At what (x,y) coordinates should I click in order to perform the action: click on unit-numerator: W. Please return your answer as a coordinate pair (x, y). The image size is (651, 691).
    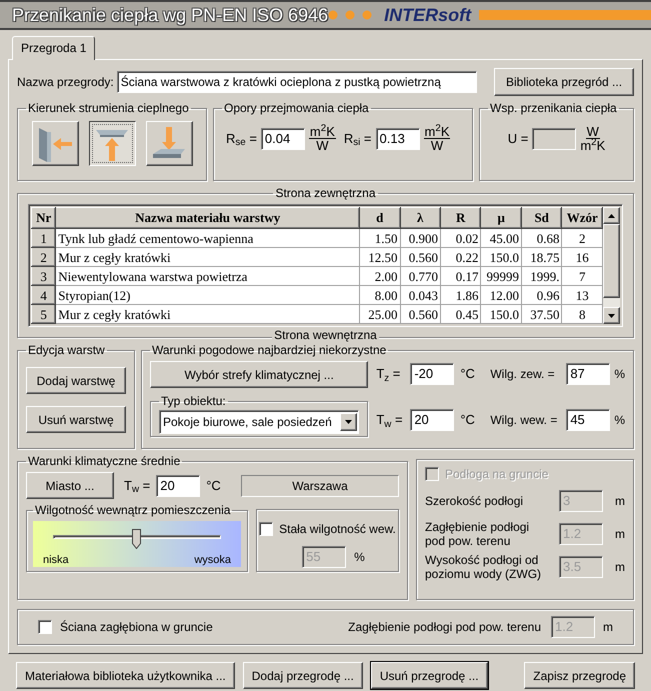
    Looking at the image, I should click on (593, 132).